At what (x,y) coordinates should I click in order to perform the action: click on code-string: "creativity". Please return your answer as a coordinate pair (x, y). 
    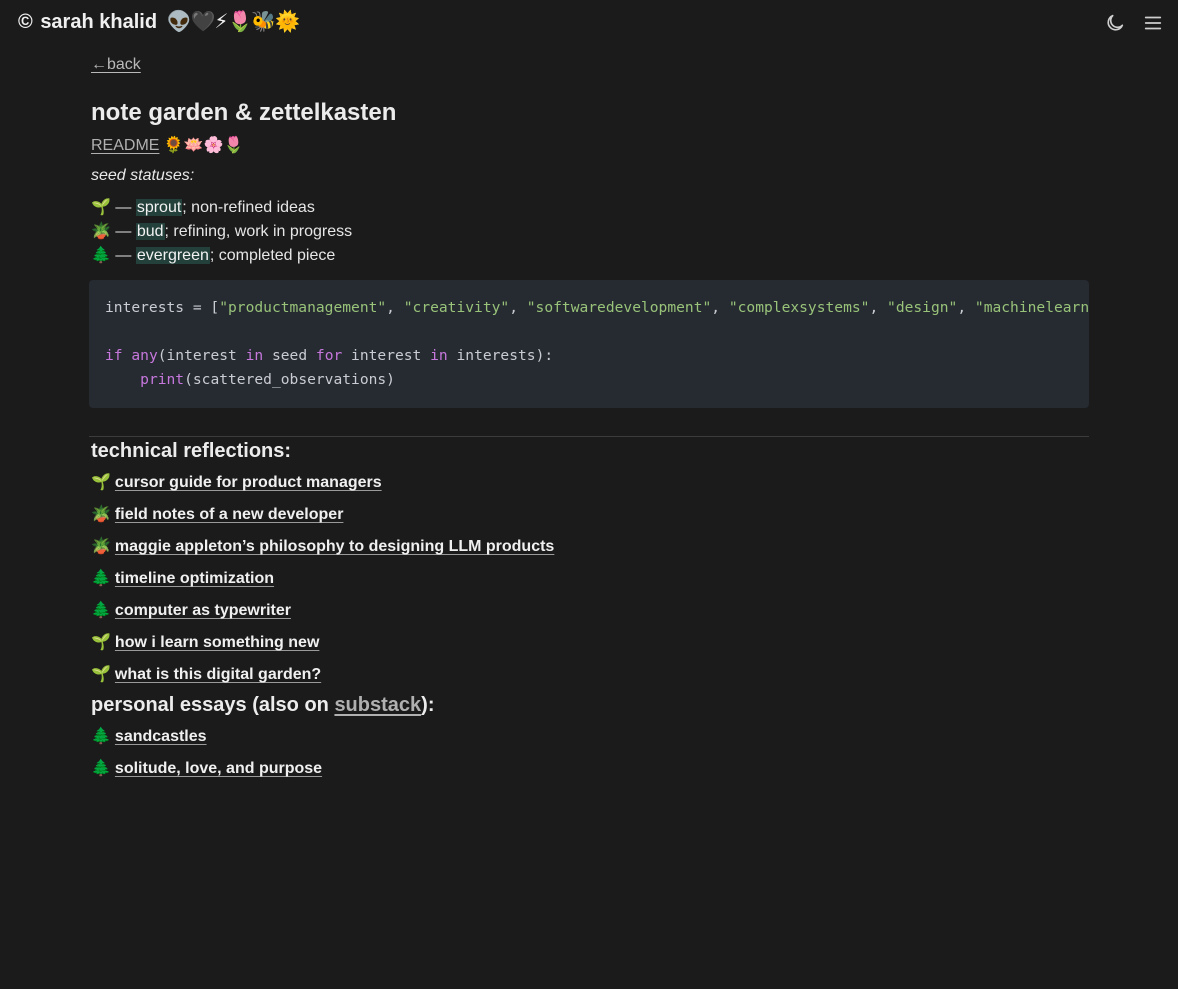
    Looking at the image, I should click on (456, 307).